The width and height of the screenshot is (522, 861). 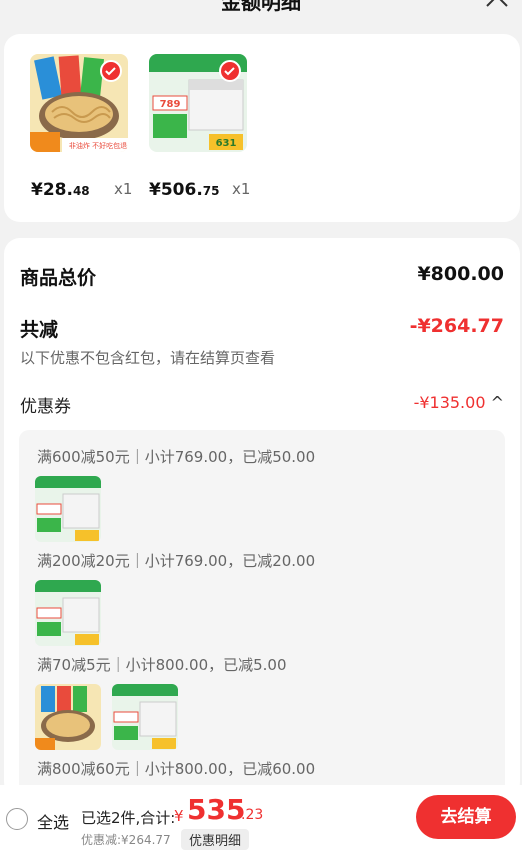 I want to click on close-icon, so click(x=497, y=6).